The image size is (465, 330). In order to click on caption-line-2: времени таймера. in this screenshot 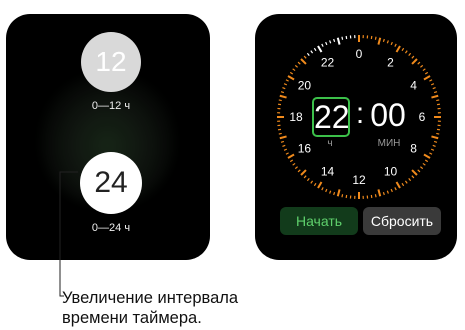, I will do `click(132, 318)`.